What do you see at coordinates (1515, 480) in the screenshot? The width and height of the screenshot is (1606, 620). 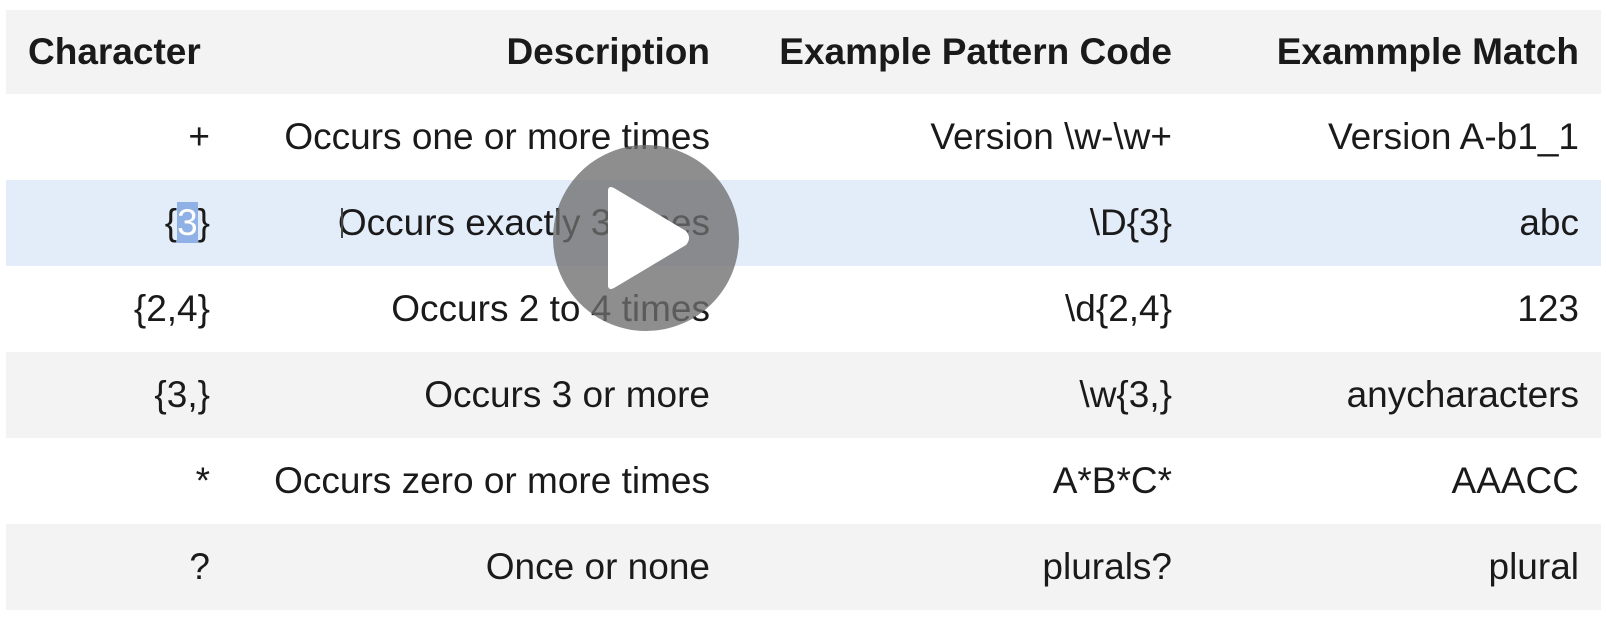 I see `cell-match: AAACC` at bounding box center [1515, 480].